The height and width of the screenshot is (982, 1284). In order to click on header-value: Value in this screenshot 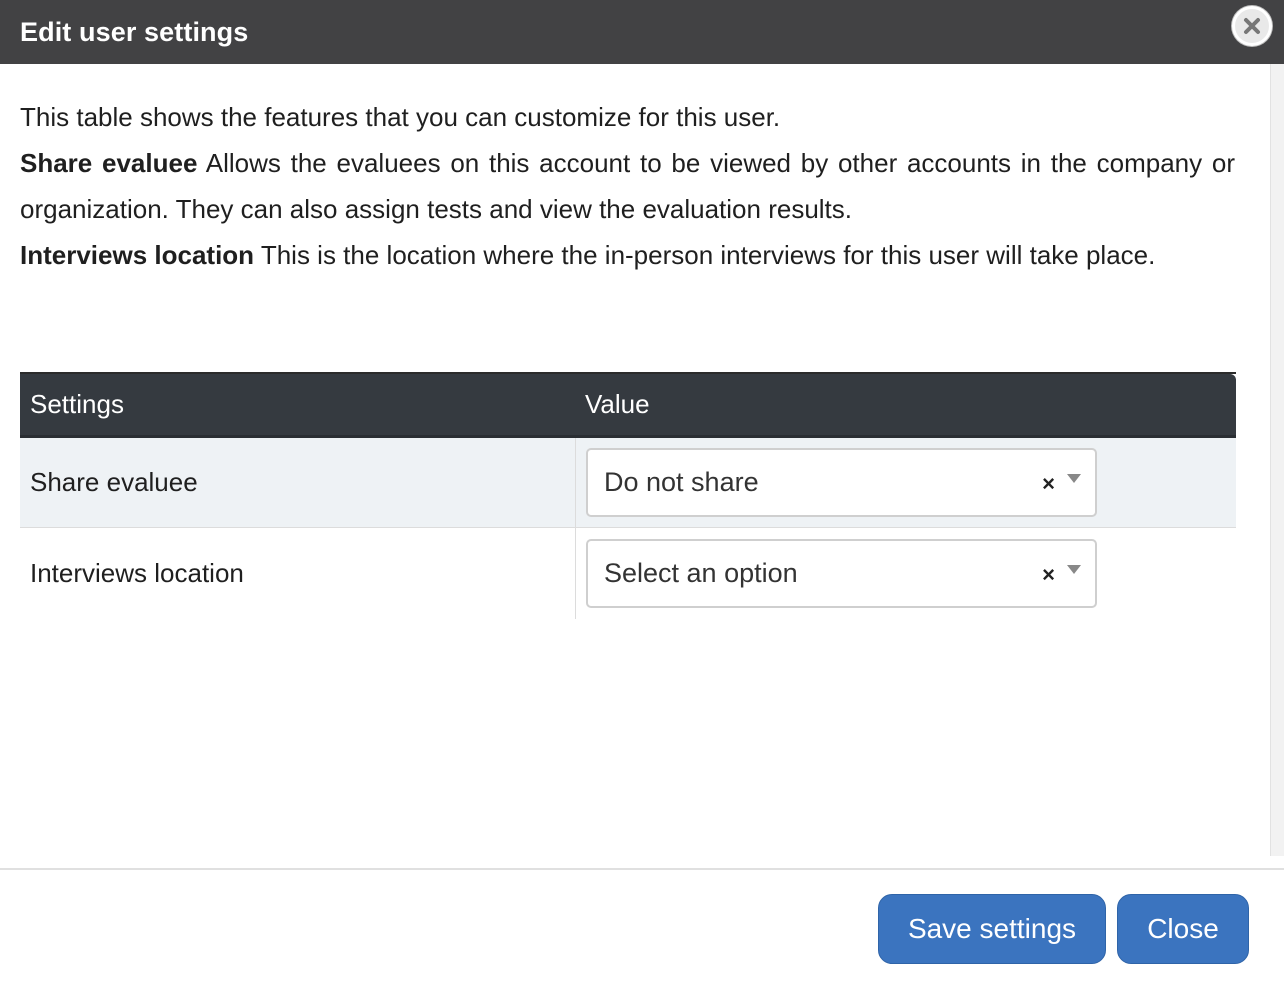, I will do `click(617, 404)`.